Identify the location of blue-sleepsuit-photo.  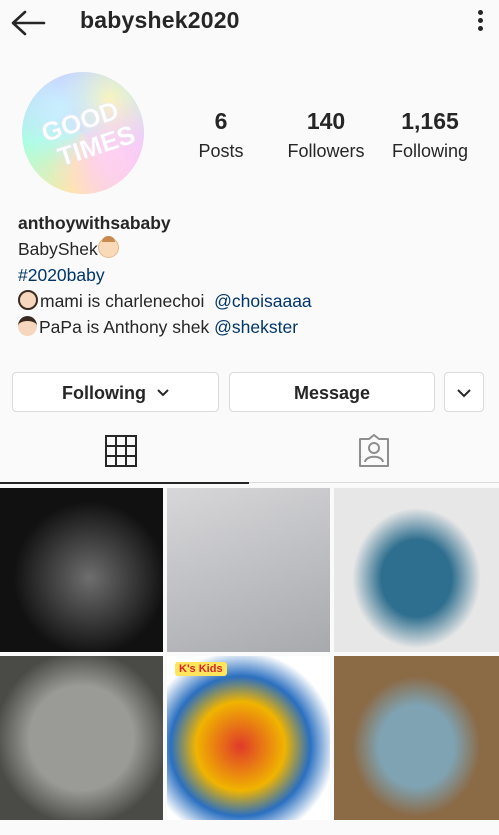
(416, 738).